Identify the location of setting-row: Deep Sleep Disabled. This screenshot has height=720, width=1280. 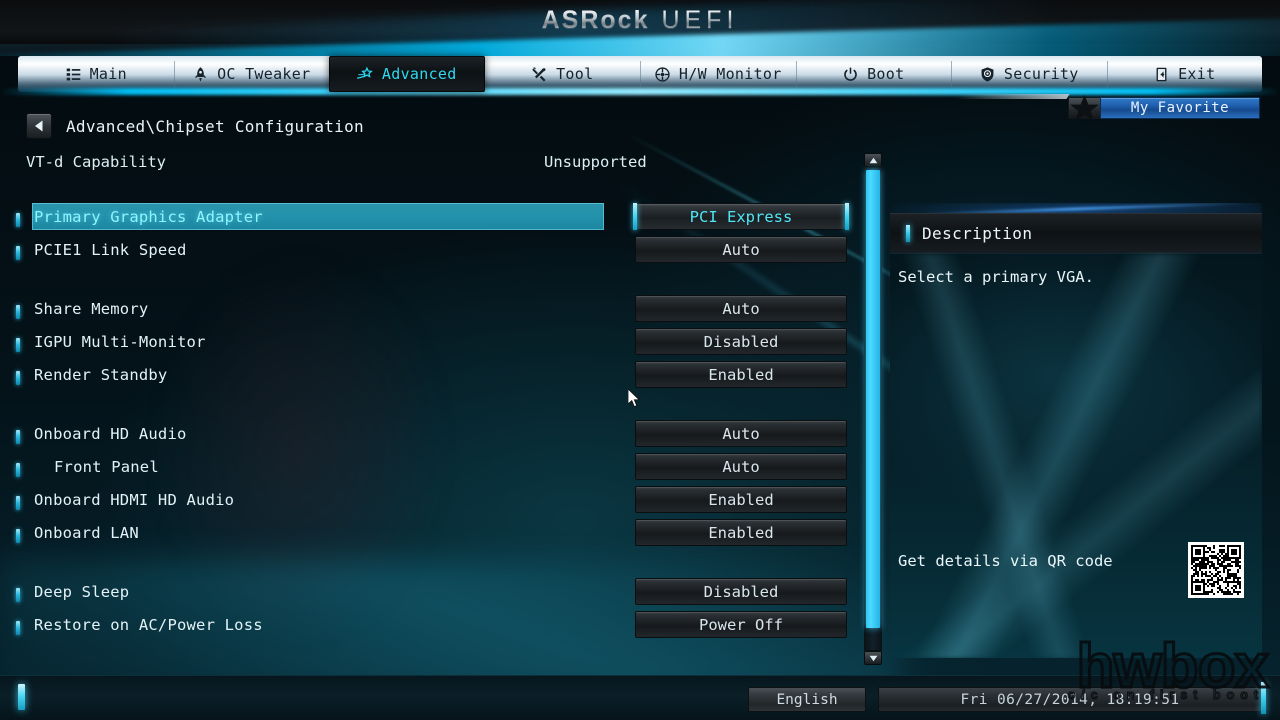
(428, 594).